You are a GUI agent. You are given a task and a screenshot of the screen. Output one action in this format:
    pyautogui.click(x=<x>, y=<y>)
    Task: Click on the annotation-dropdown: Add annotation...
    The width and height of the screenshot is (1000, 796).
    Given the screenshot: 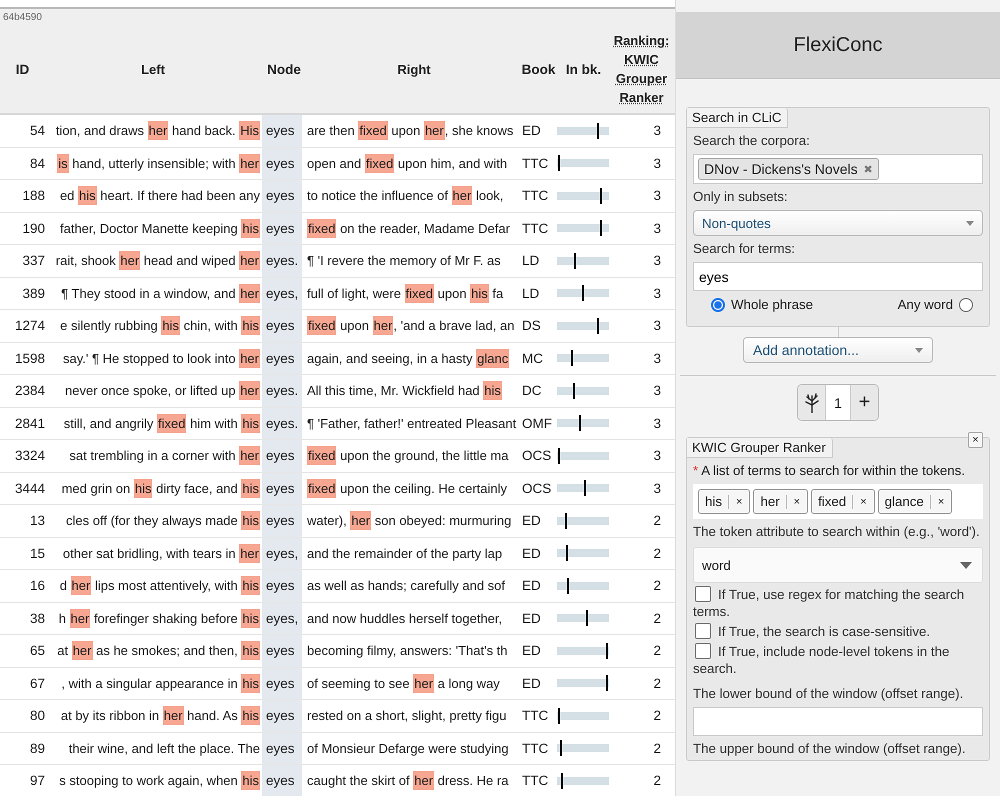 What is the action you would take?
    pyautogui.click(x=838, y=350)
    